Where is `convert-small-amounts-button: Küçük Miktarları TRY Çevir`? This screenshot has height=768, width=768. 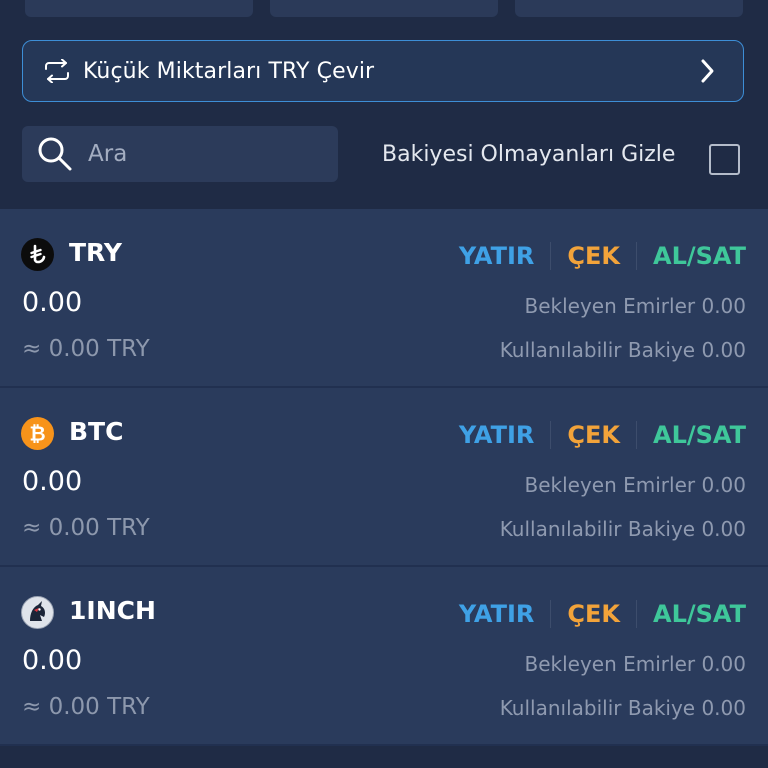
convert-small-amounts-button: Küçük Miktarları TRY Çevir is located at coordinates (383, 71).